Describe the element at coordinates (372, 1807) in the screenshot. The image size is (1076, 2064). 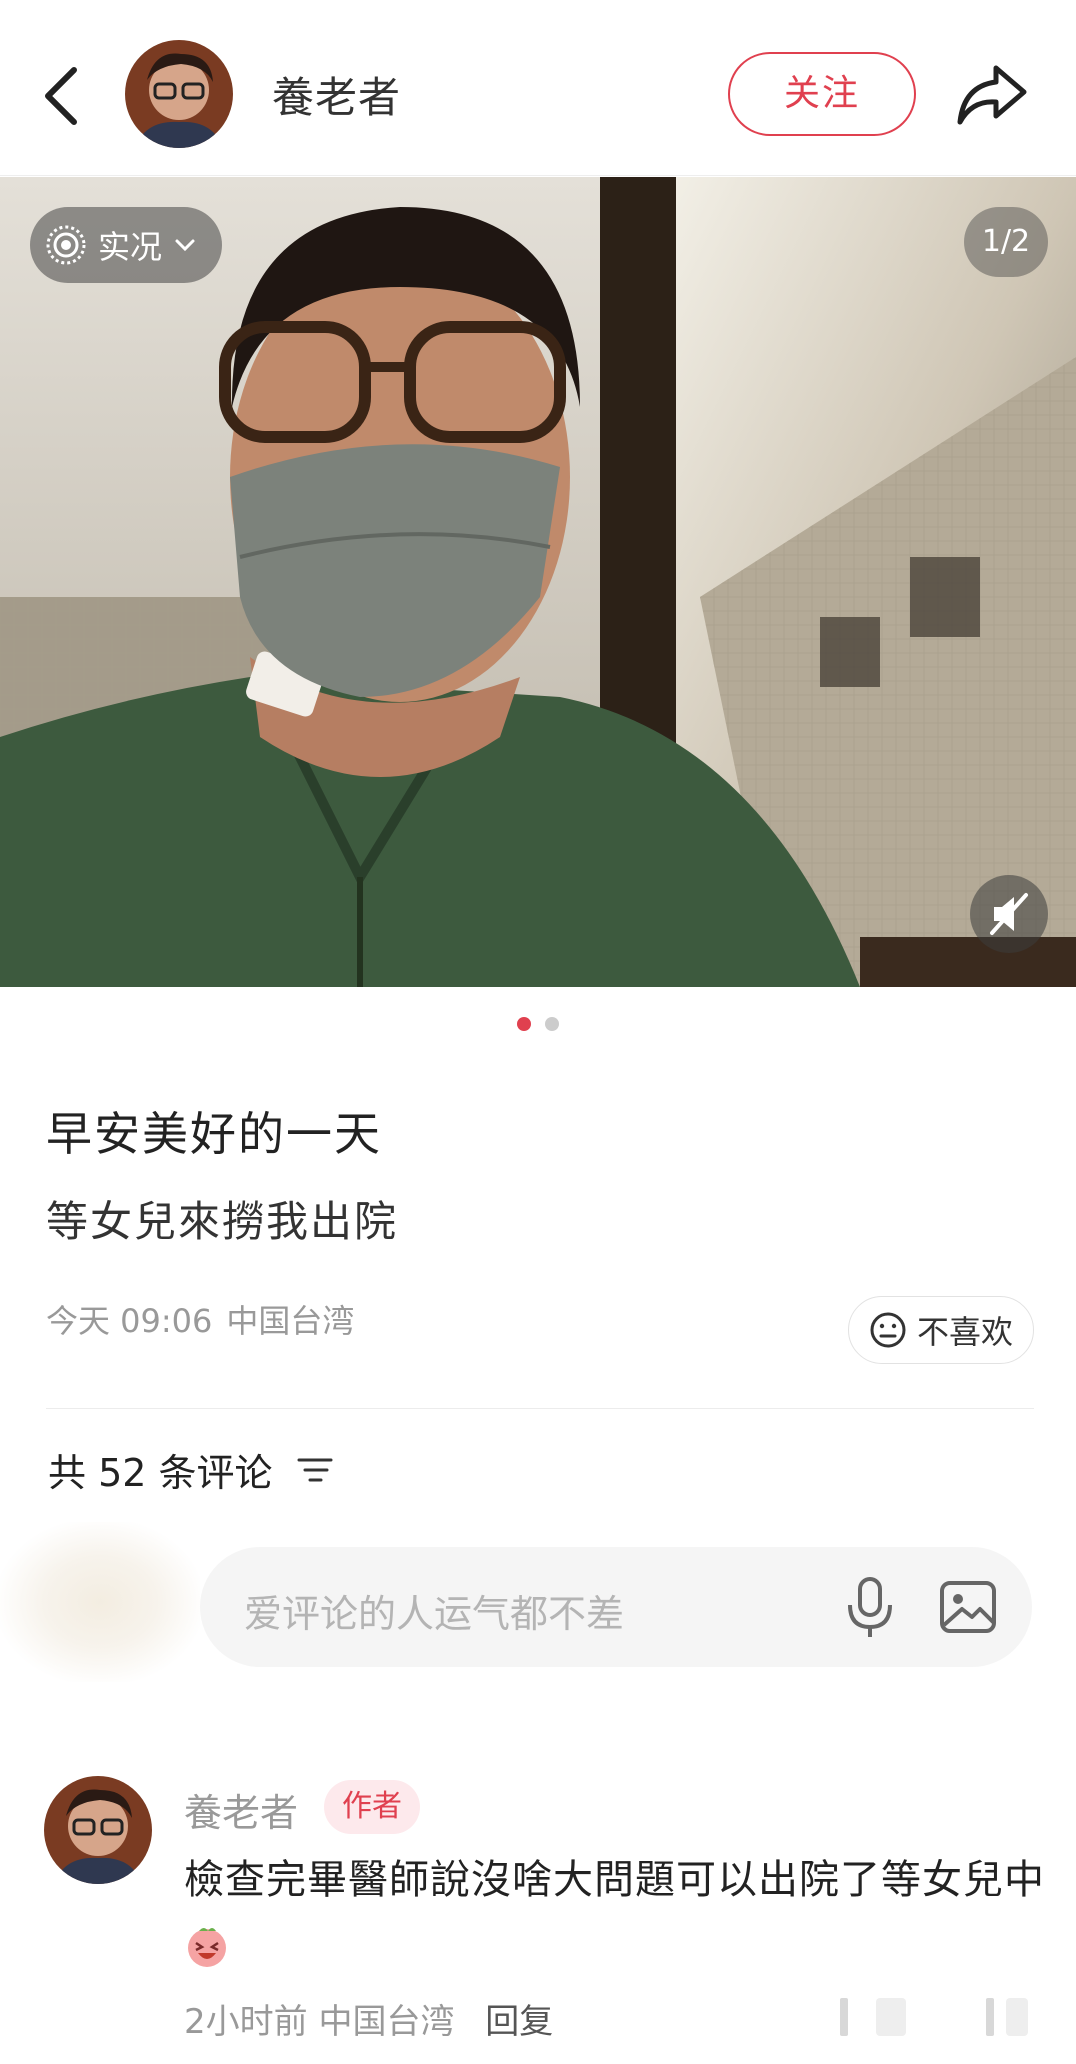
I see `author-badge: 作者` at that location.